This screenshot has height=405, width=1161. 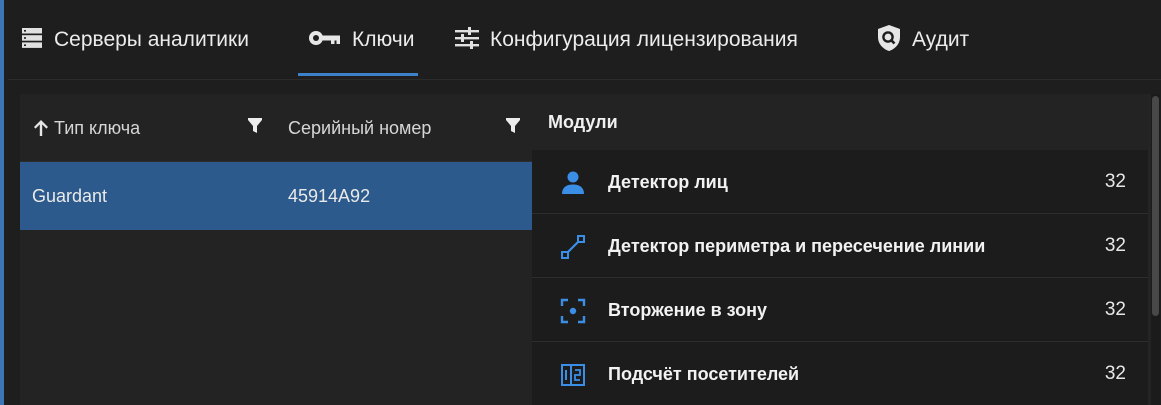 I want to click on tab-keys: Ключи, so click(x=358, y=40).